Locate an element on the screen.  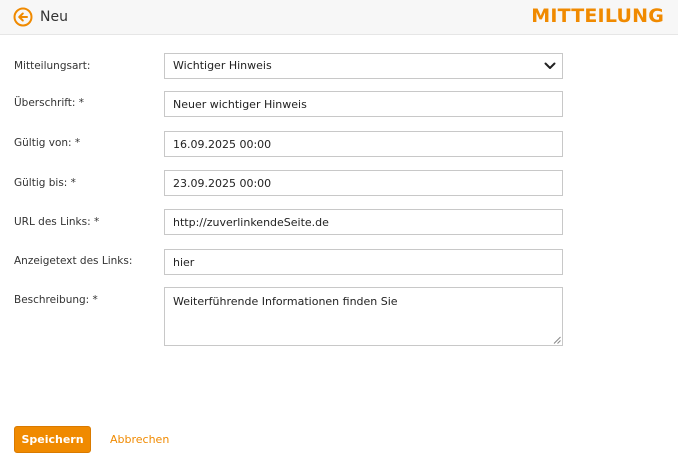
save-button: Speichern is located at coordinates (52, 439).